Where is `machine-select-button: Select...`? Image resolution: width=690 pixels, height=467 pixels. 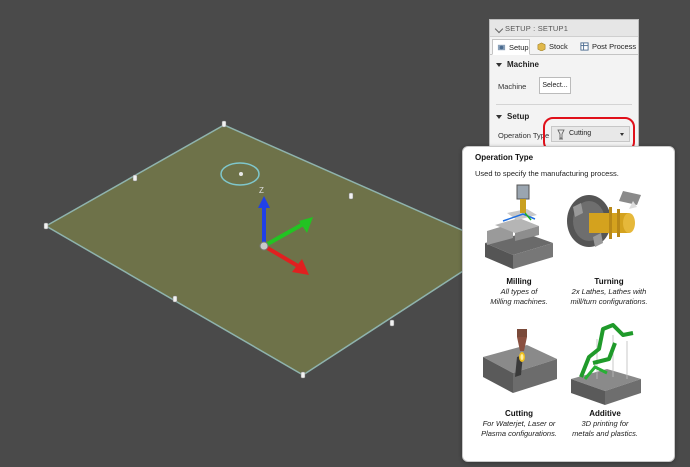 machine-select-button: Select... is located at coordinates (555, 85).